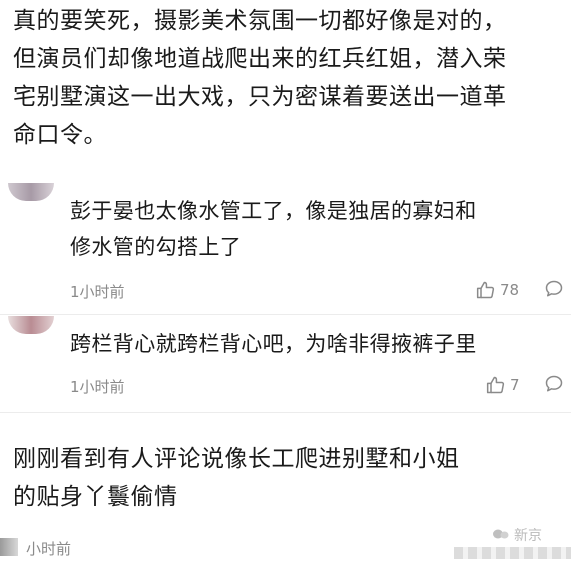 This screenshot has height=565, width=571. I want to click on comment-1-like-count: 78, so click(510, 290).